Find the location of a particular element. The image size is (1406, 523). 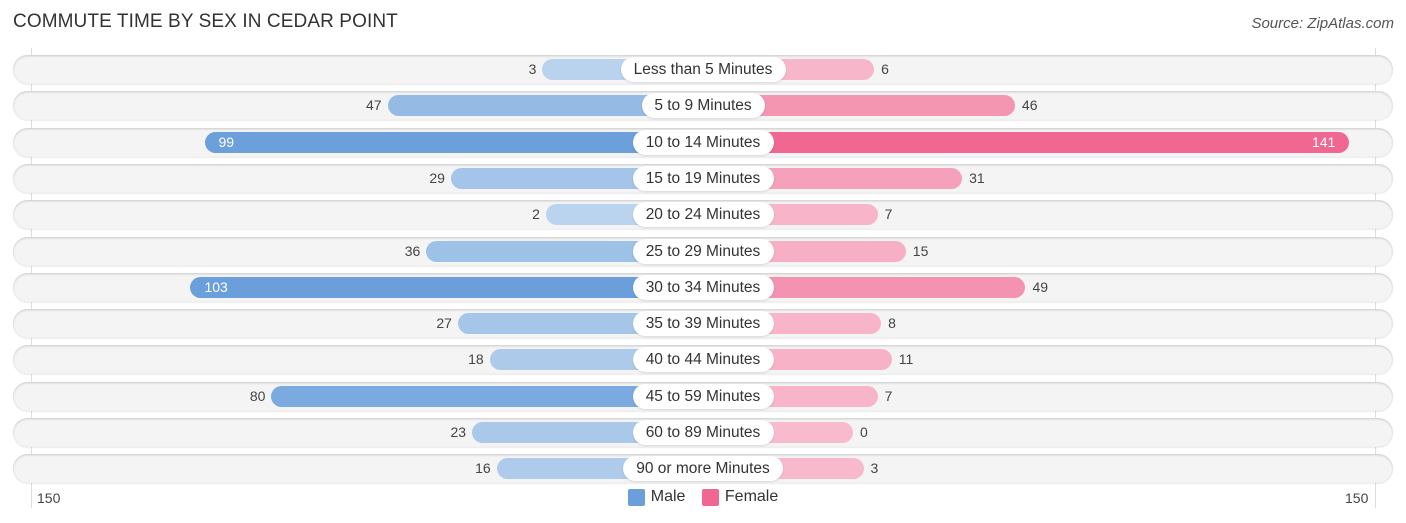

female-value-label: 11 is located at coordinates (906, 359).